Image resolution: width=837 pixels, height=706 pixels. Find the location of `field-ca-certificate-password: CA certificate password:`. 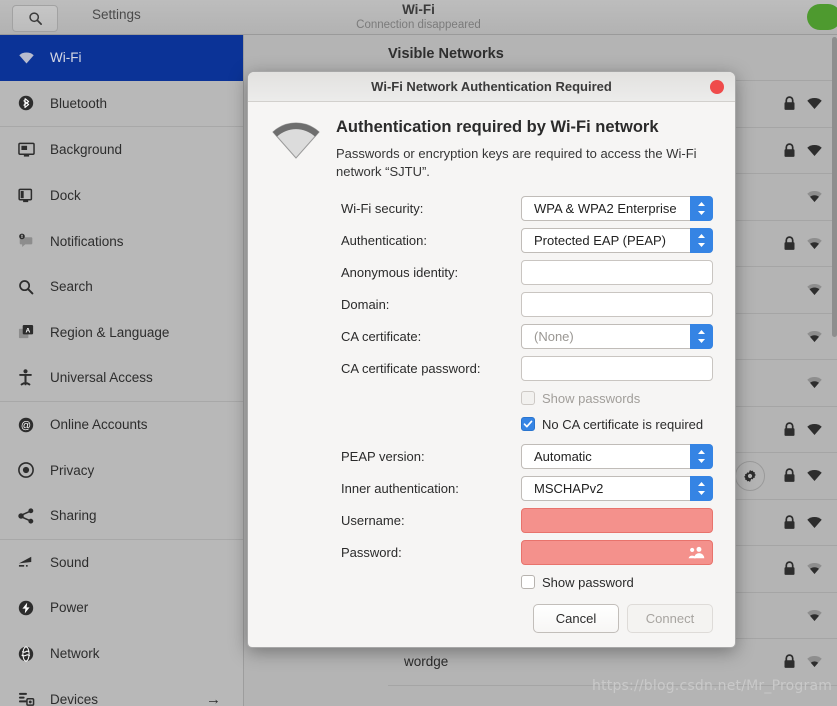

field-ca-certificate-password: CA certificate password: is located at coordinates (527, 368).